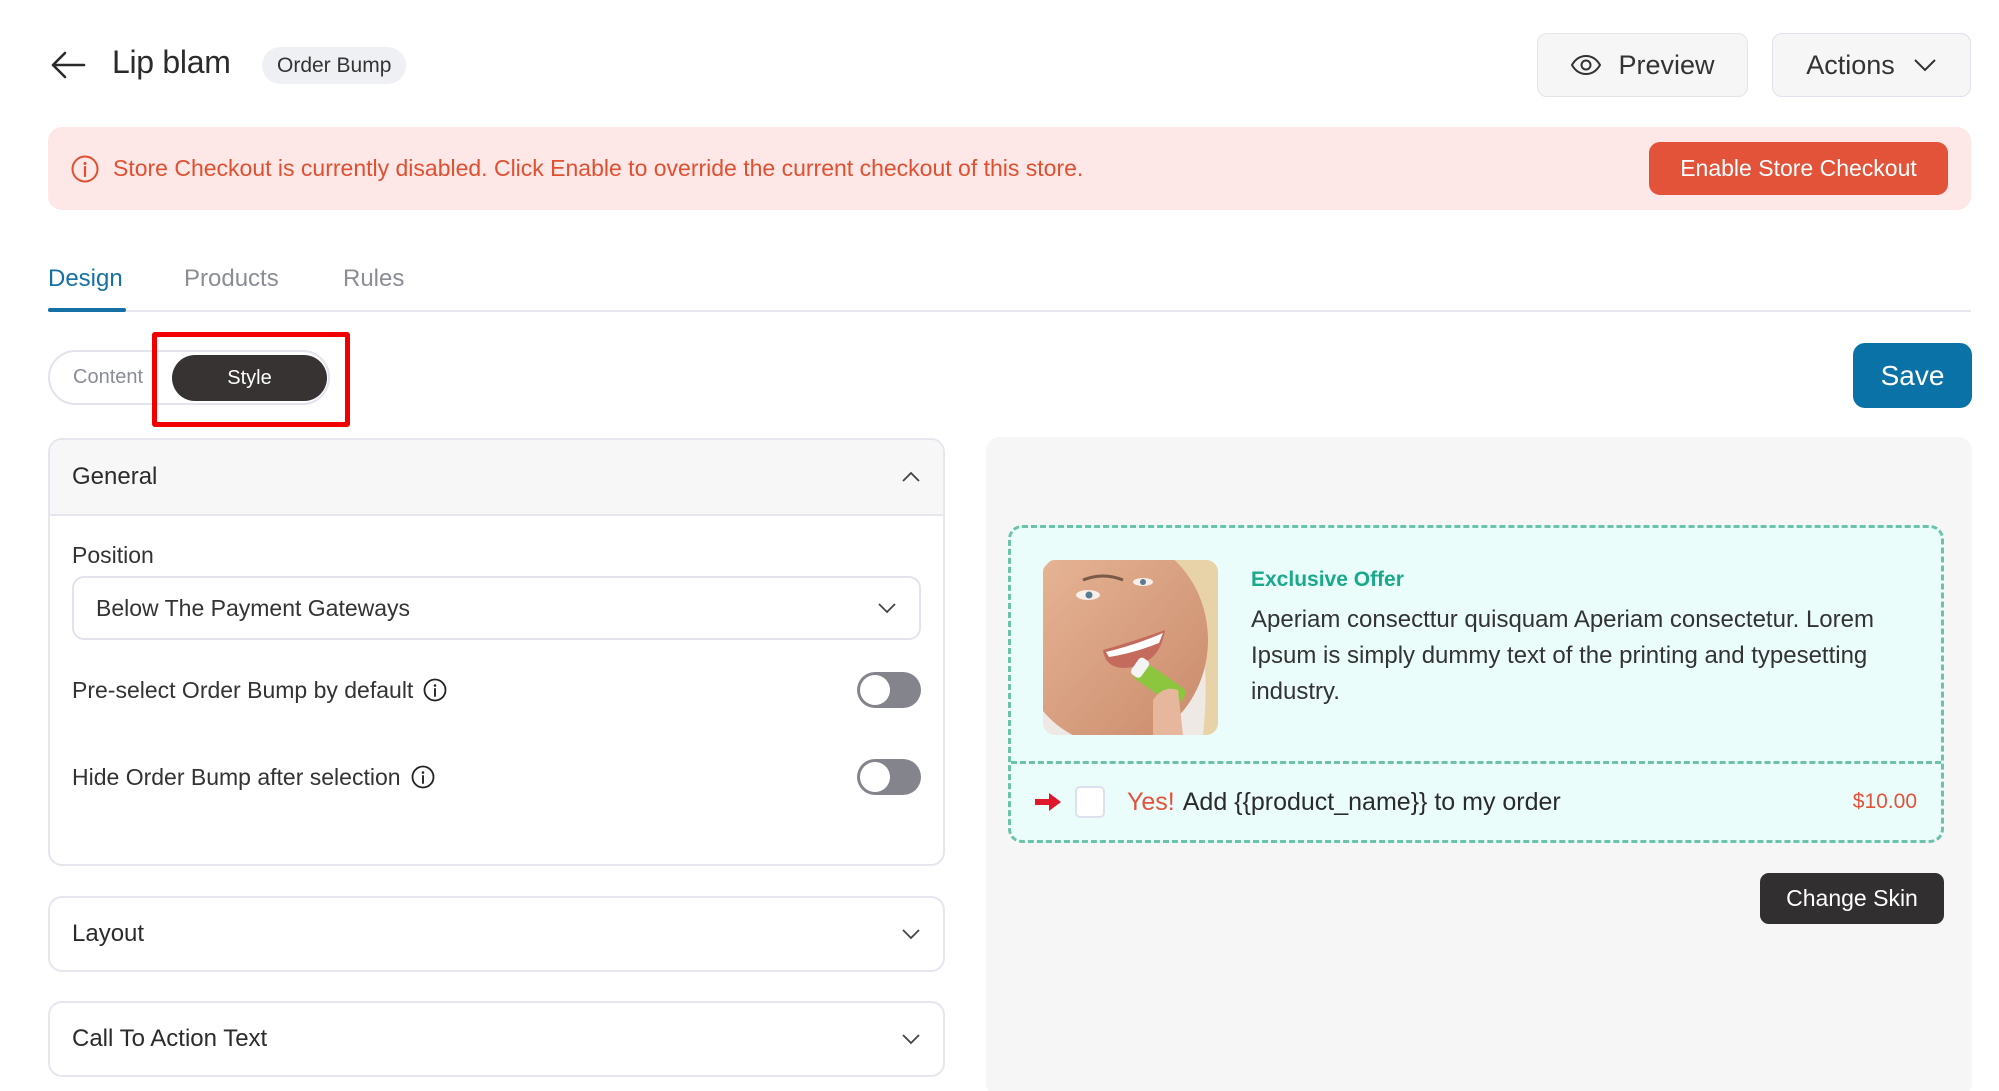 The height and width of the screenshot is (1091, 1999). Describe the element at coordinates (115, 476) in the screenshot. I see `general-section-title: General` at that location.